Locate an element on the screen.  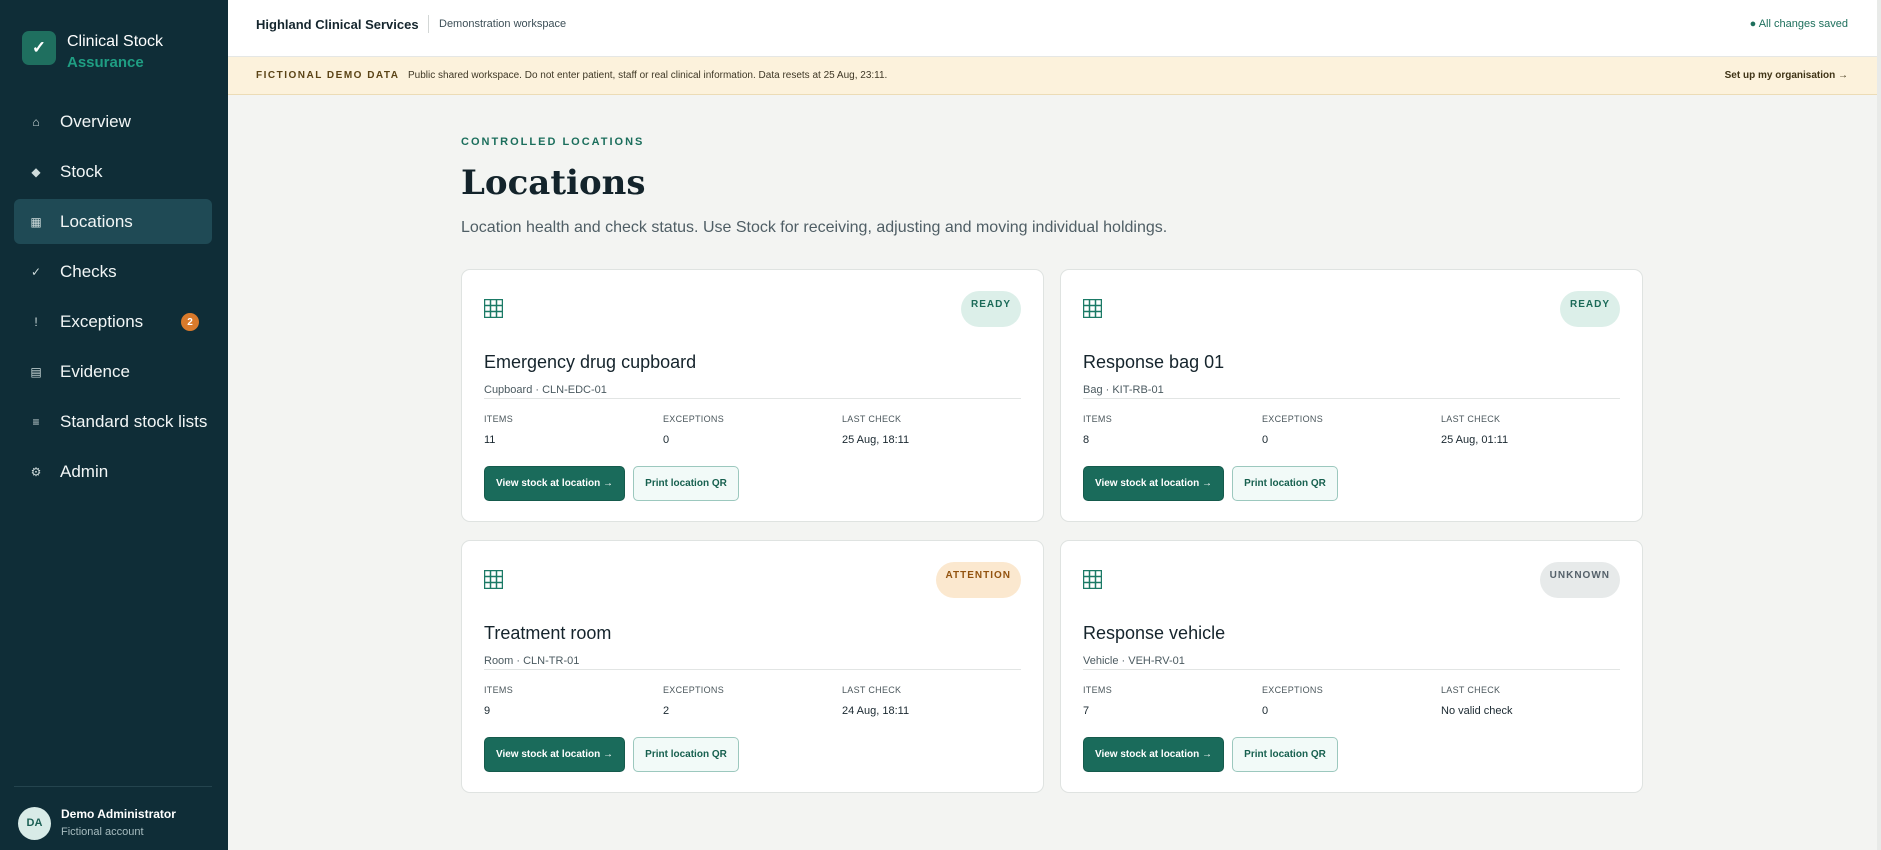
status-badge: UNKNOWN is located at coordinates (1579, 580).